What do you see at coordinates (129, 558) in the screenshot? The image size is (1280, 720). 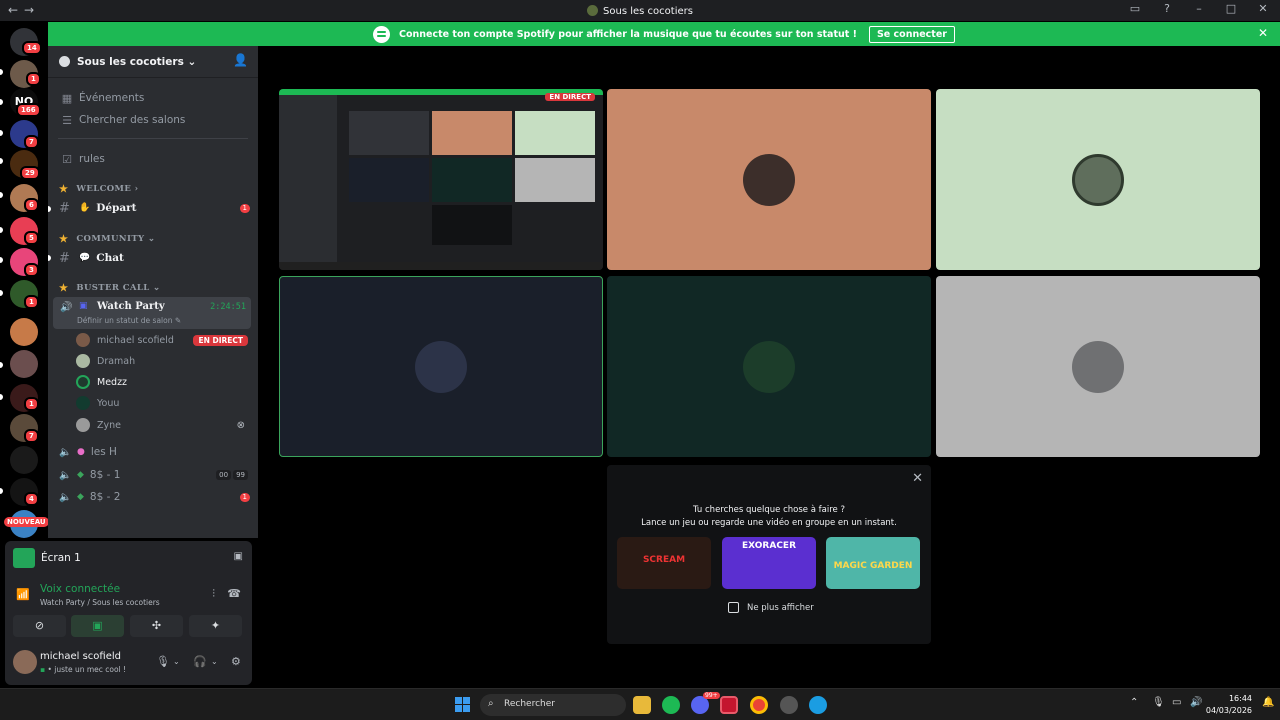 I see `screen-share-row: Écran 1 ▣` at bounding box center [129, 558].